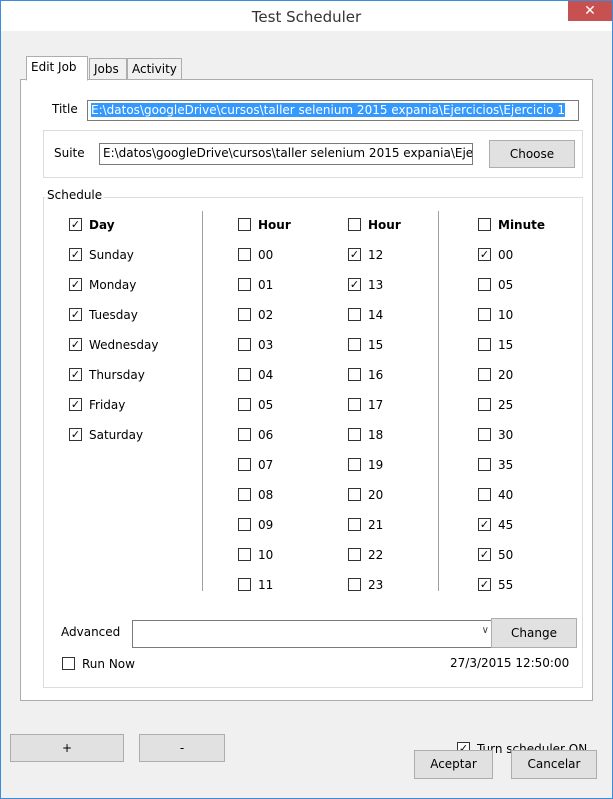  Describe the element at coordinates (244, 584) in the screenshot. I see `hour-11-check` at that location.